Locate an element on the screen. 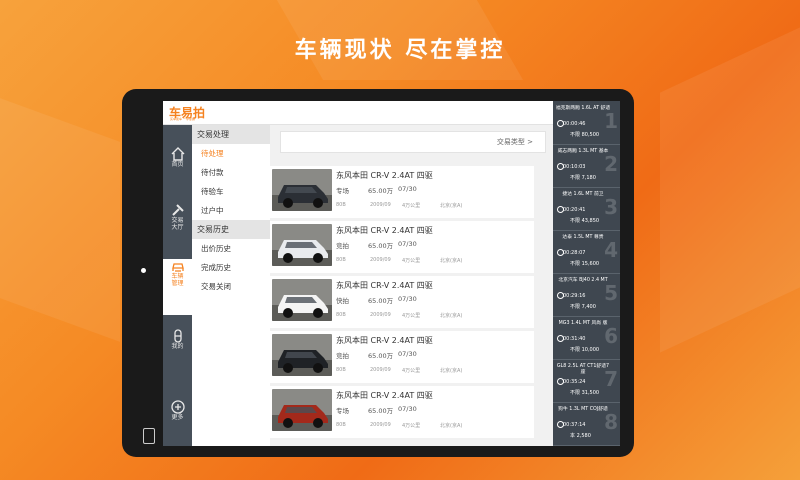 The height and width of the screenshot is (480, 800). top-bar: 车易拍 买车卖车 一手掌握 is located at coordinates (358, 113).